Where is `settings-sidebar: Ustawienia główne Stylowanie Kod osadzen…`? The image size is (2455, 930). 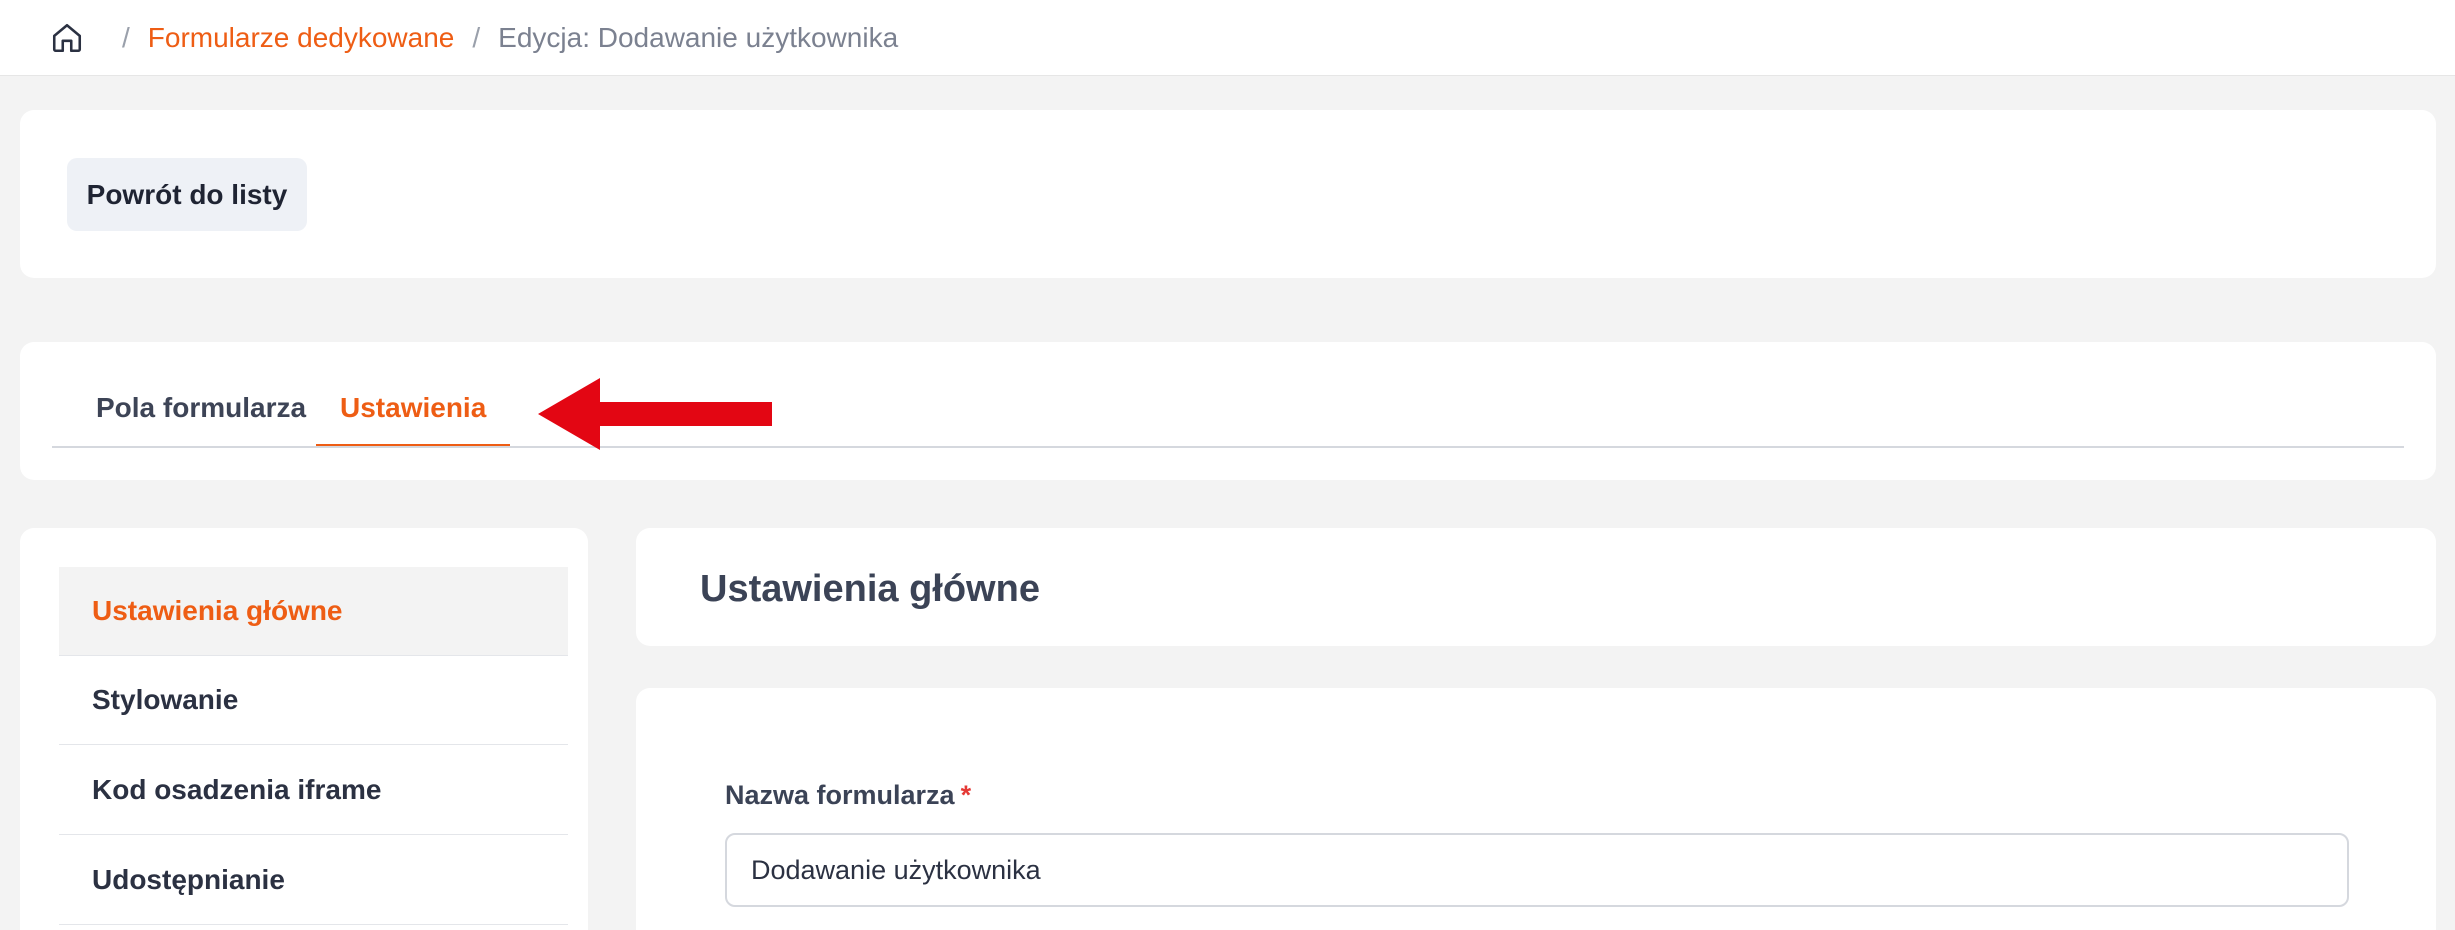
settings-sidebar: Ustawienia główne Stylowanie Kod osadzen… is located at coordinates (304, 729).